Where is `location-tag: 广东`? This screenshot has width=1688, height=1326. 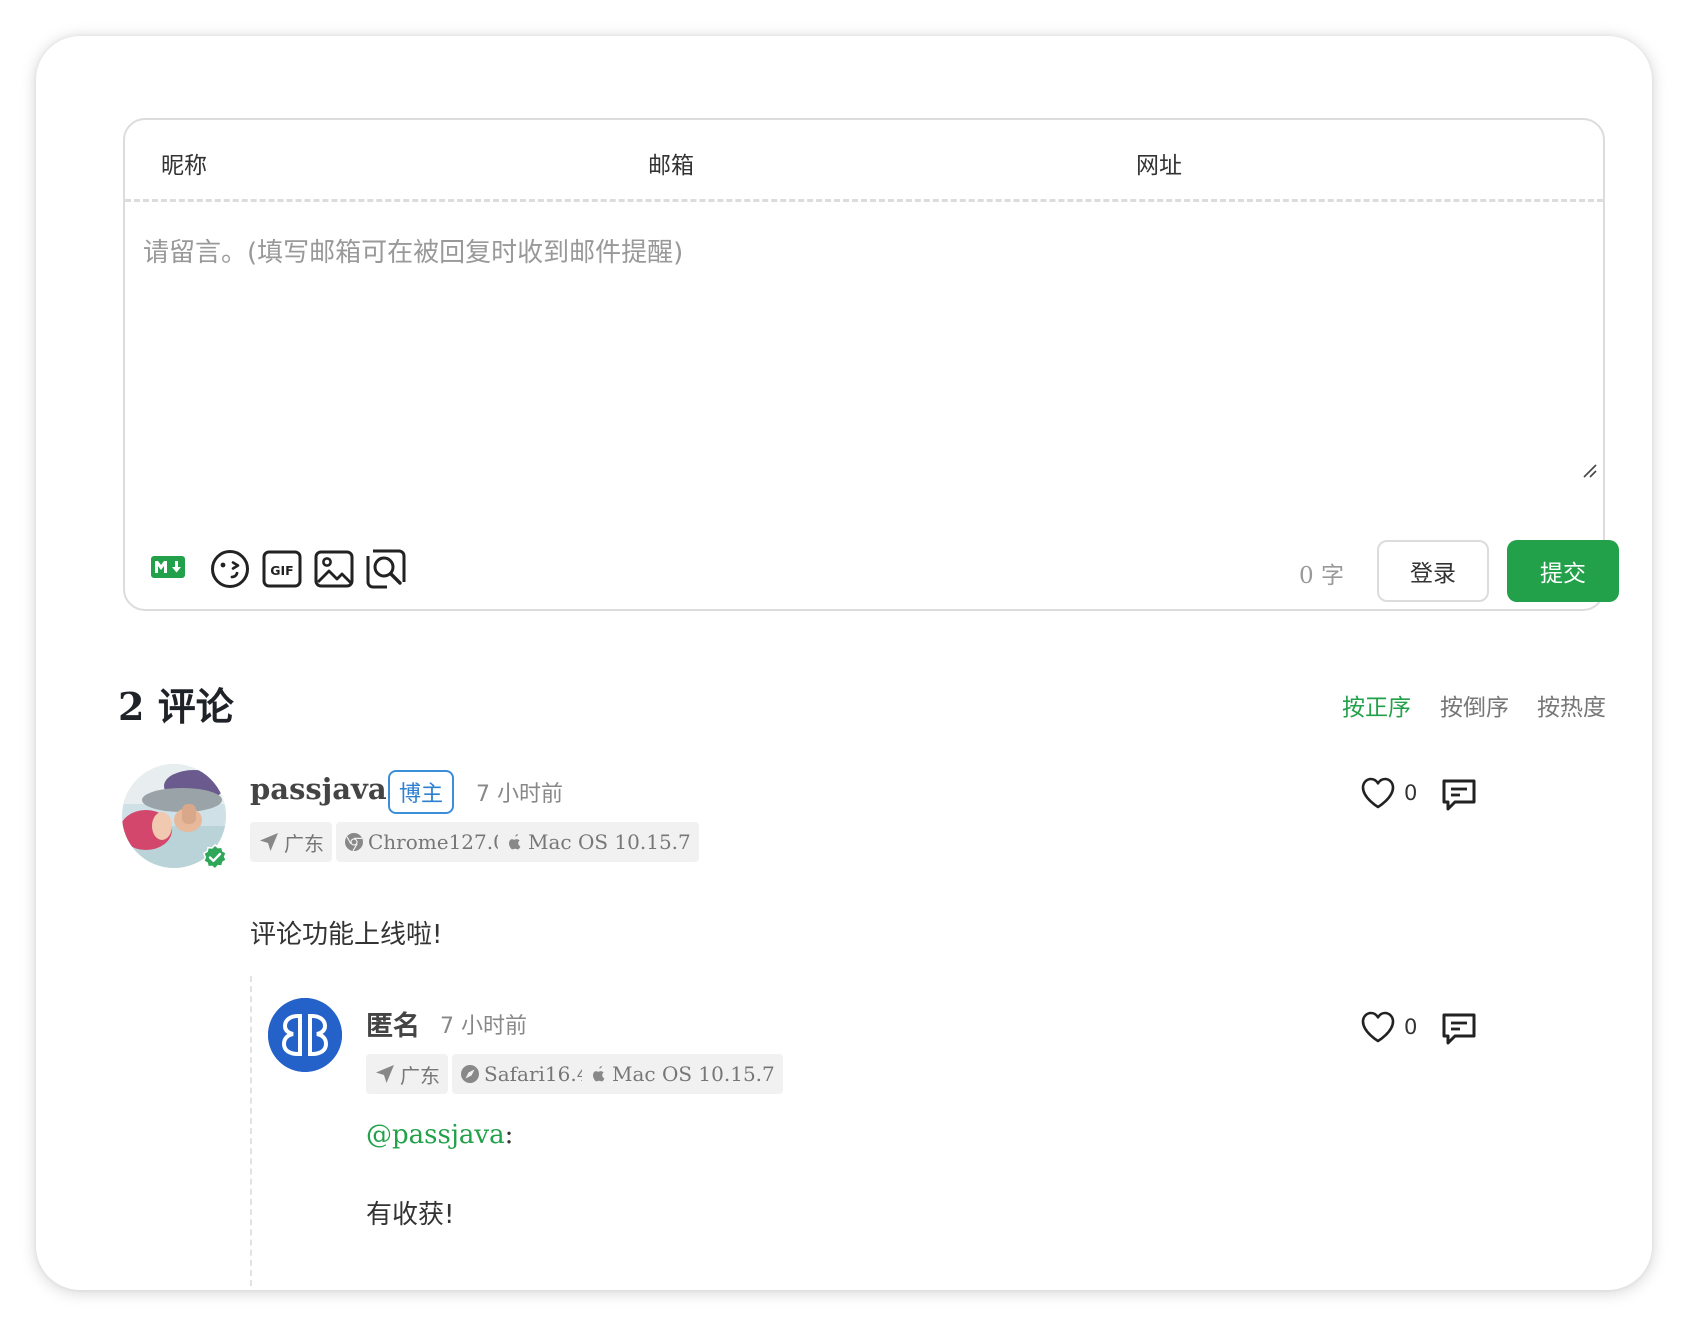 location-tag: 广东 is located at coordinates (291, 842).